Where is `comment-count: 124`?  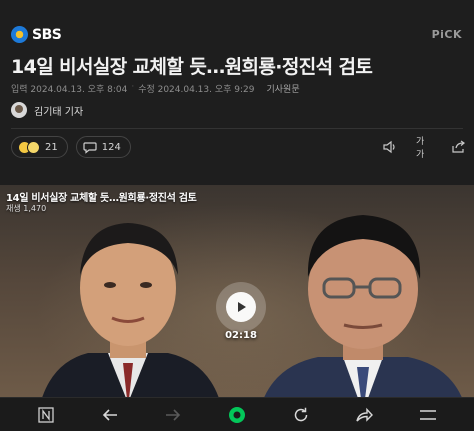
comment-count: 124 is located at coordinates (111, 147).